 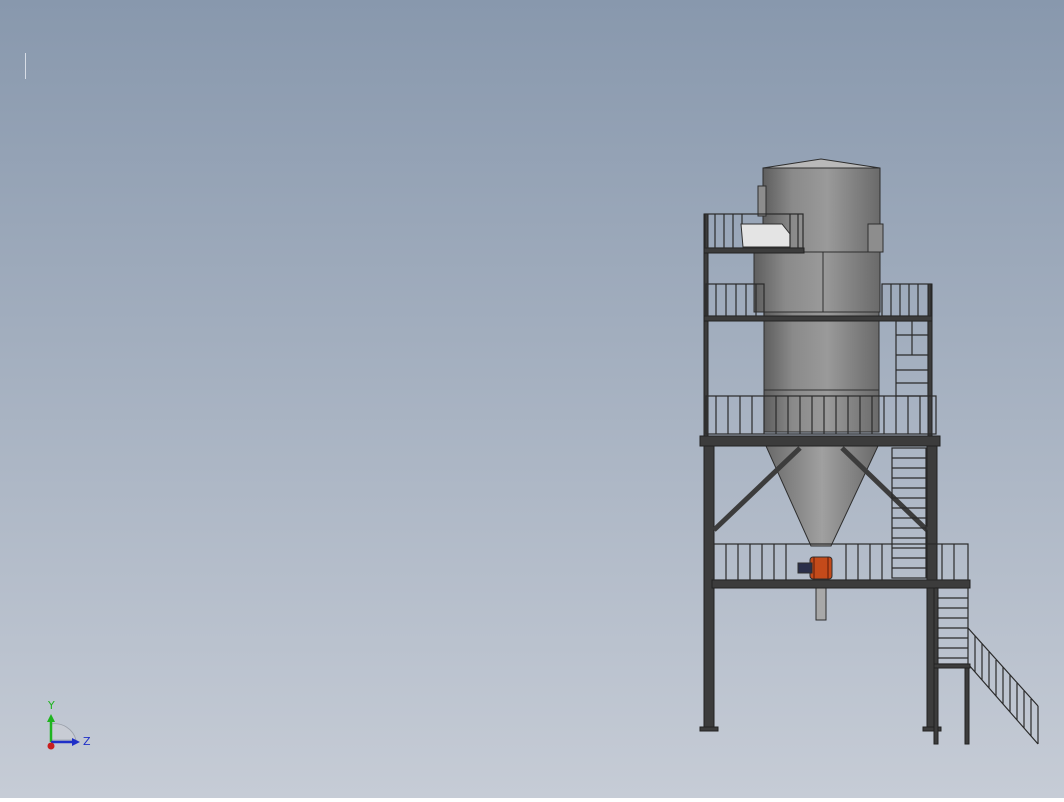 I want to click on silo-lower-cylinder, so click(x=821, y=372).